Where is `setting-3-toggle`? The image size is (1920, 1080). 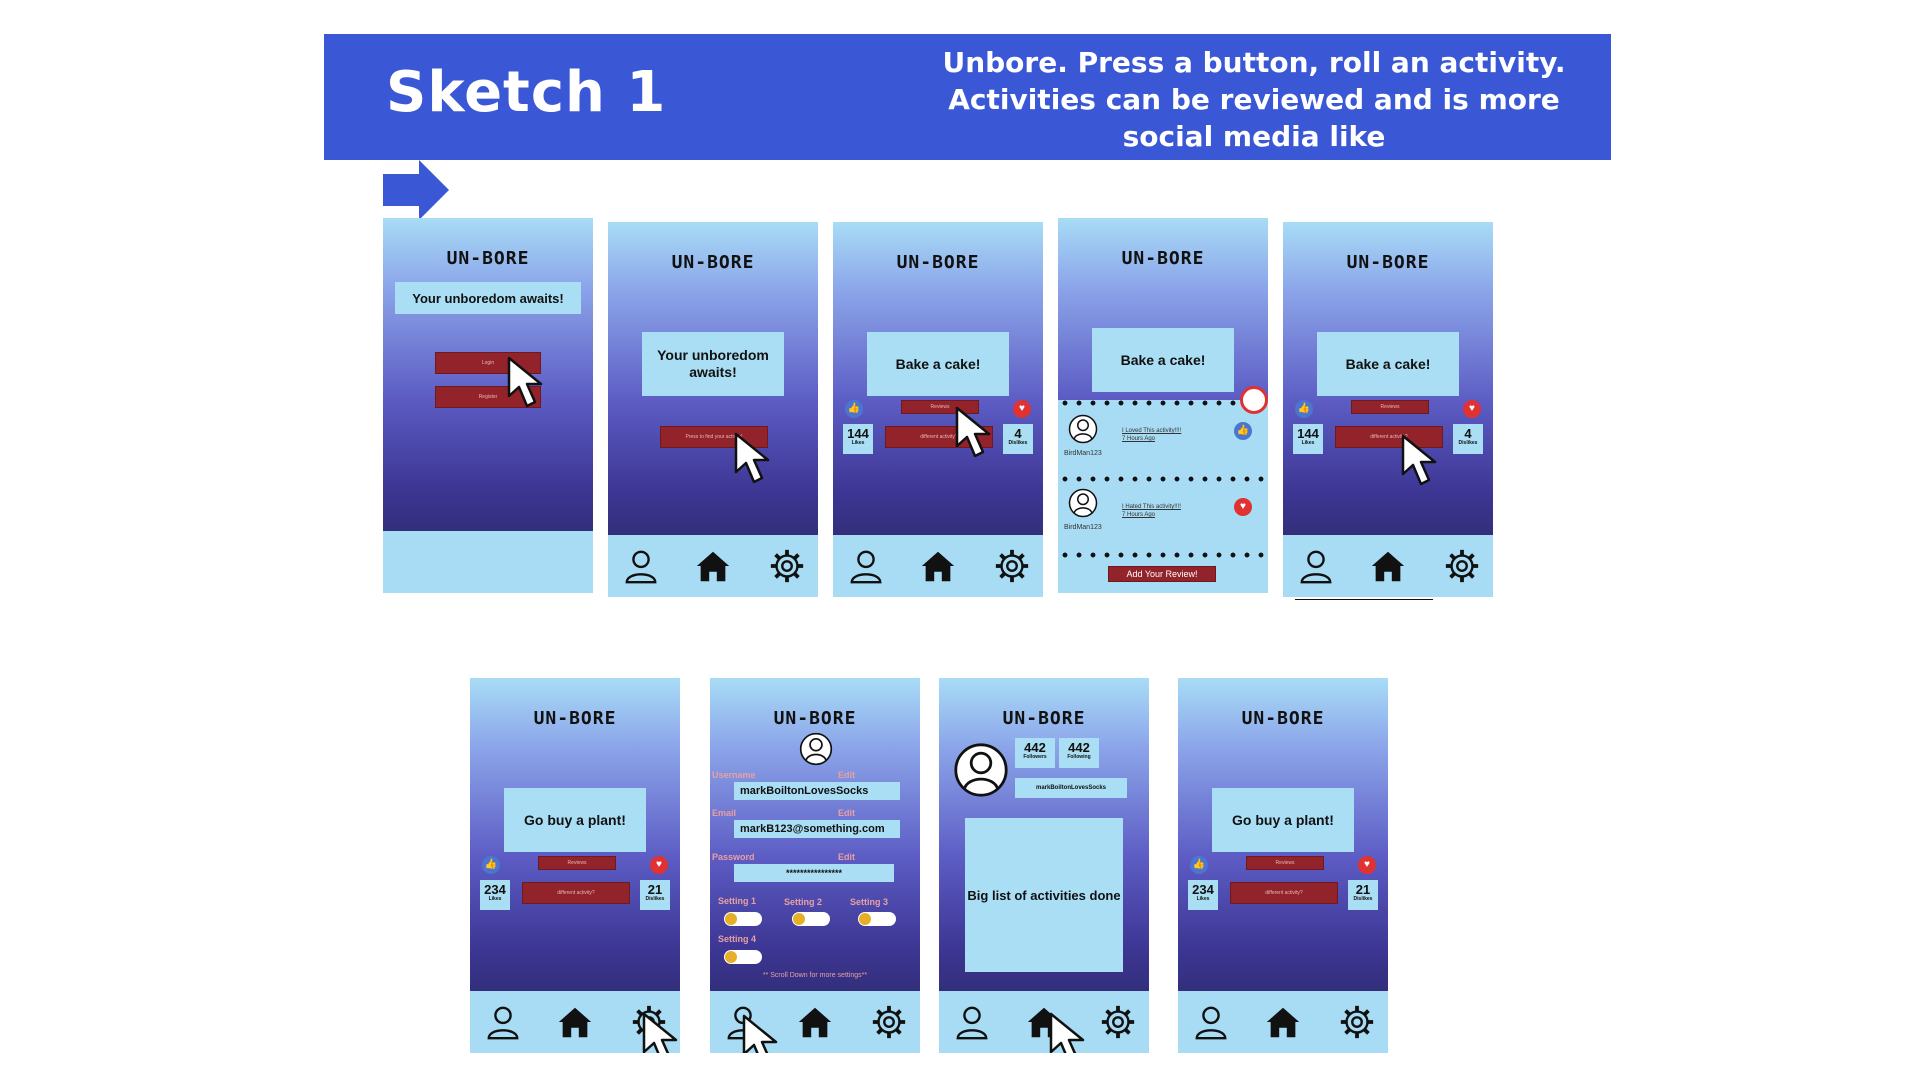
setting-3-toggle is located at coordinates (877, 919).